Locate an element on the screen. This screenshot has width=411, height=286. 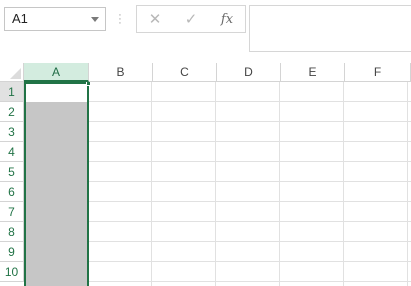
row-header-7: 7 is located at coordinates (12, 212).